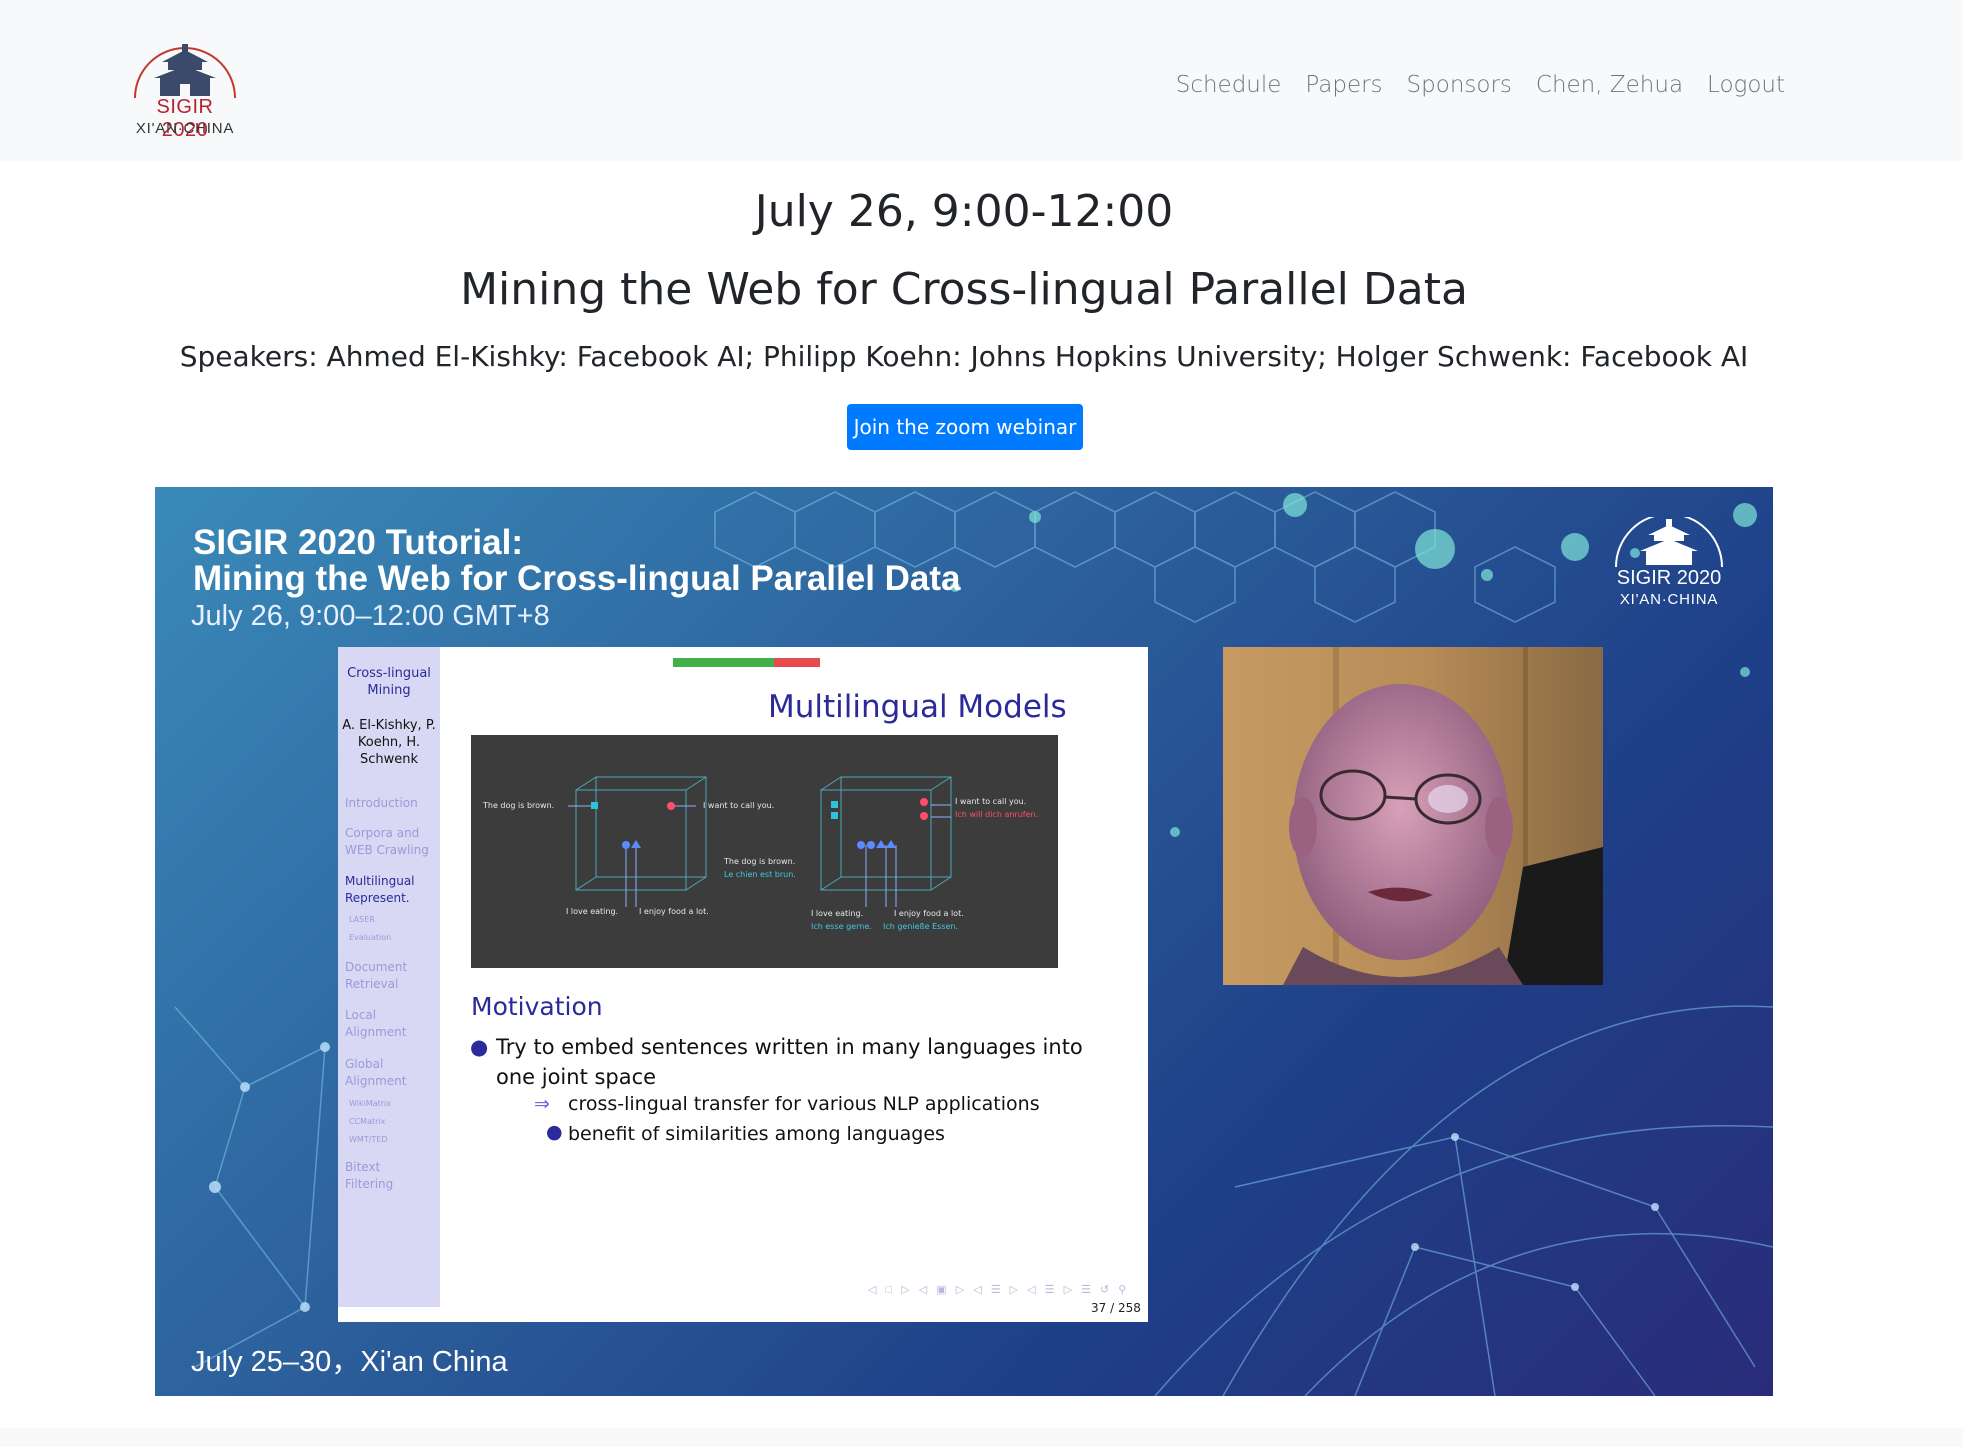 This screenshot has height=1447, width=1963. What do you see at coordinates (376, 975) in the screenshot?
I see `section-document-retrieval: Document Retrieval` at bounding box center [376, 975].